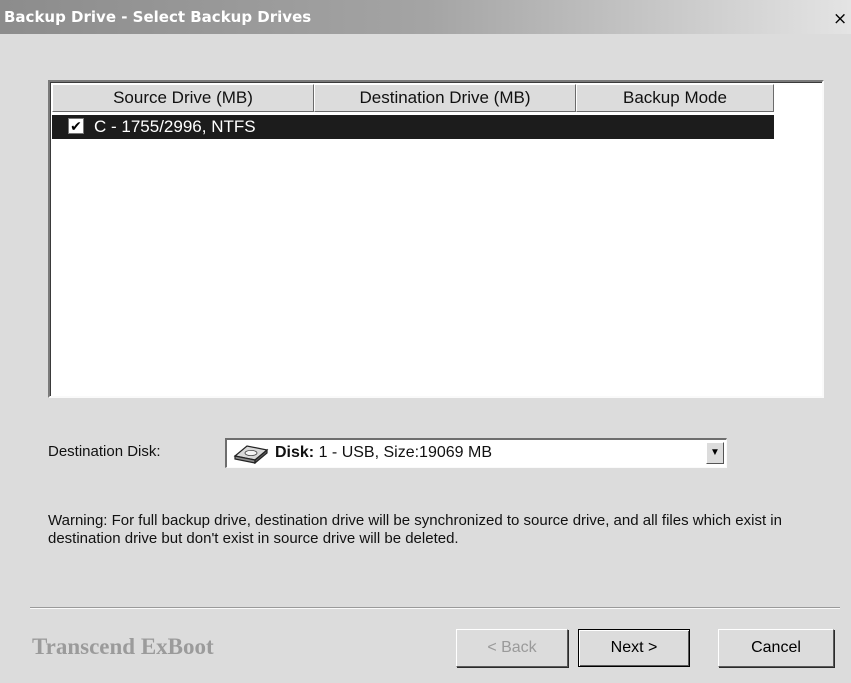 Image resolution: width=851 pixels, height=683 pixels. Describe the element at coordinates (425, 17) in the screenshot. I see `title-bar: Backup Drive - Select Backup Drives ×` at that location.